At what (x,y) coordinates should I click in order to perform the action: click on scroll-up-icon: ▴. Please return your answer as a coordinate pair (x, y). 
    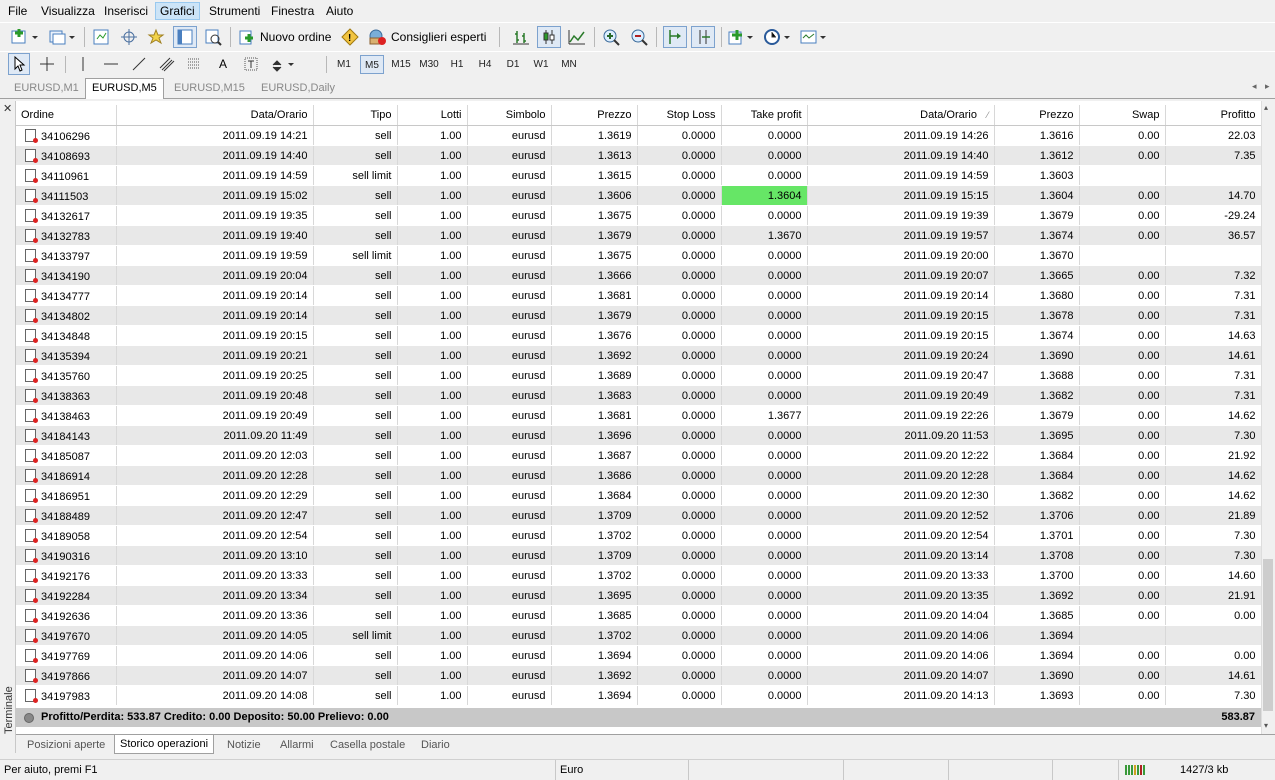
    Looking at the image, I should click on (1266, 107).